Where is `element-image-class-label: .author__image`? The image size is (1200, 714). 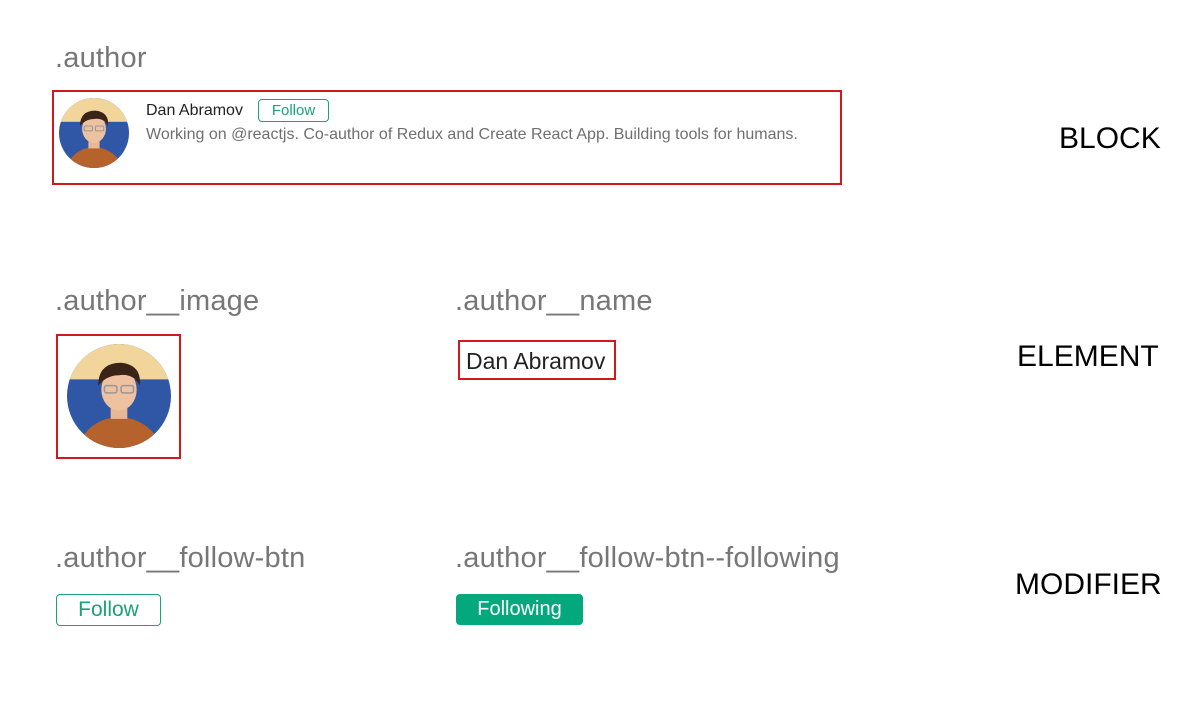 element-image-class-label: .author__image is located at coordinates (157, 301).